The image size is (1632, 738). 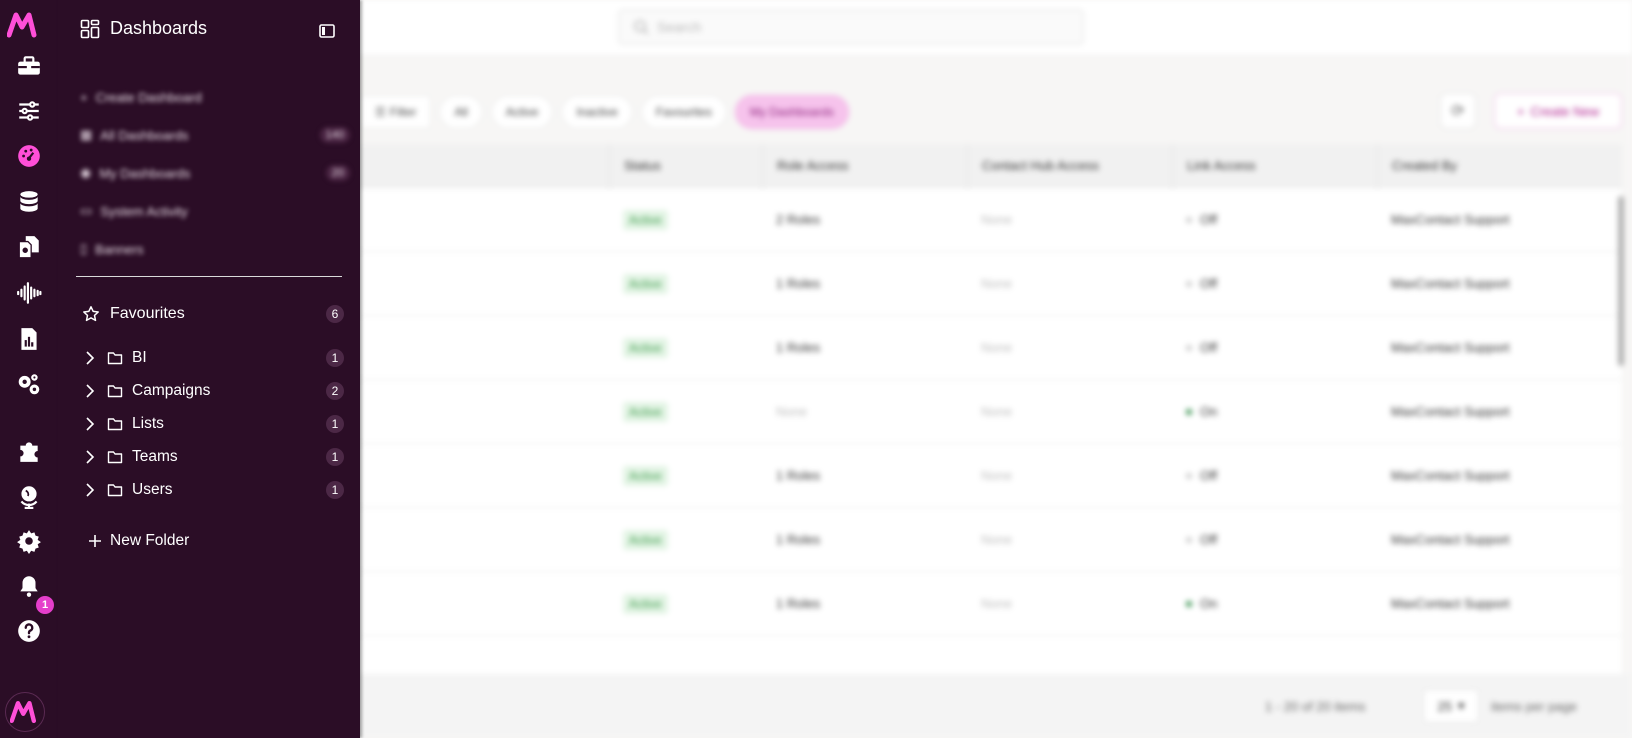 I want to click on menu-my-dashboards: ◉ My Dashboards 20, so click(x=215, y=173).